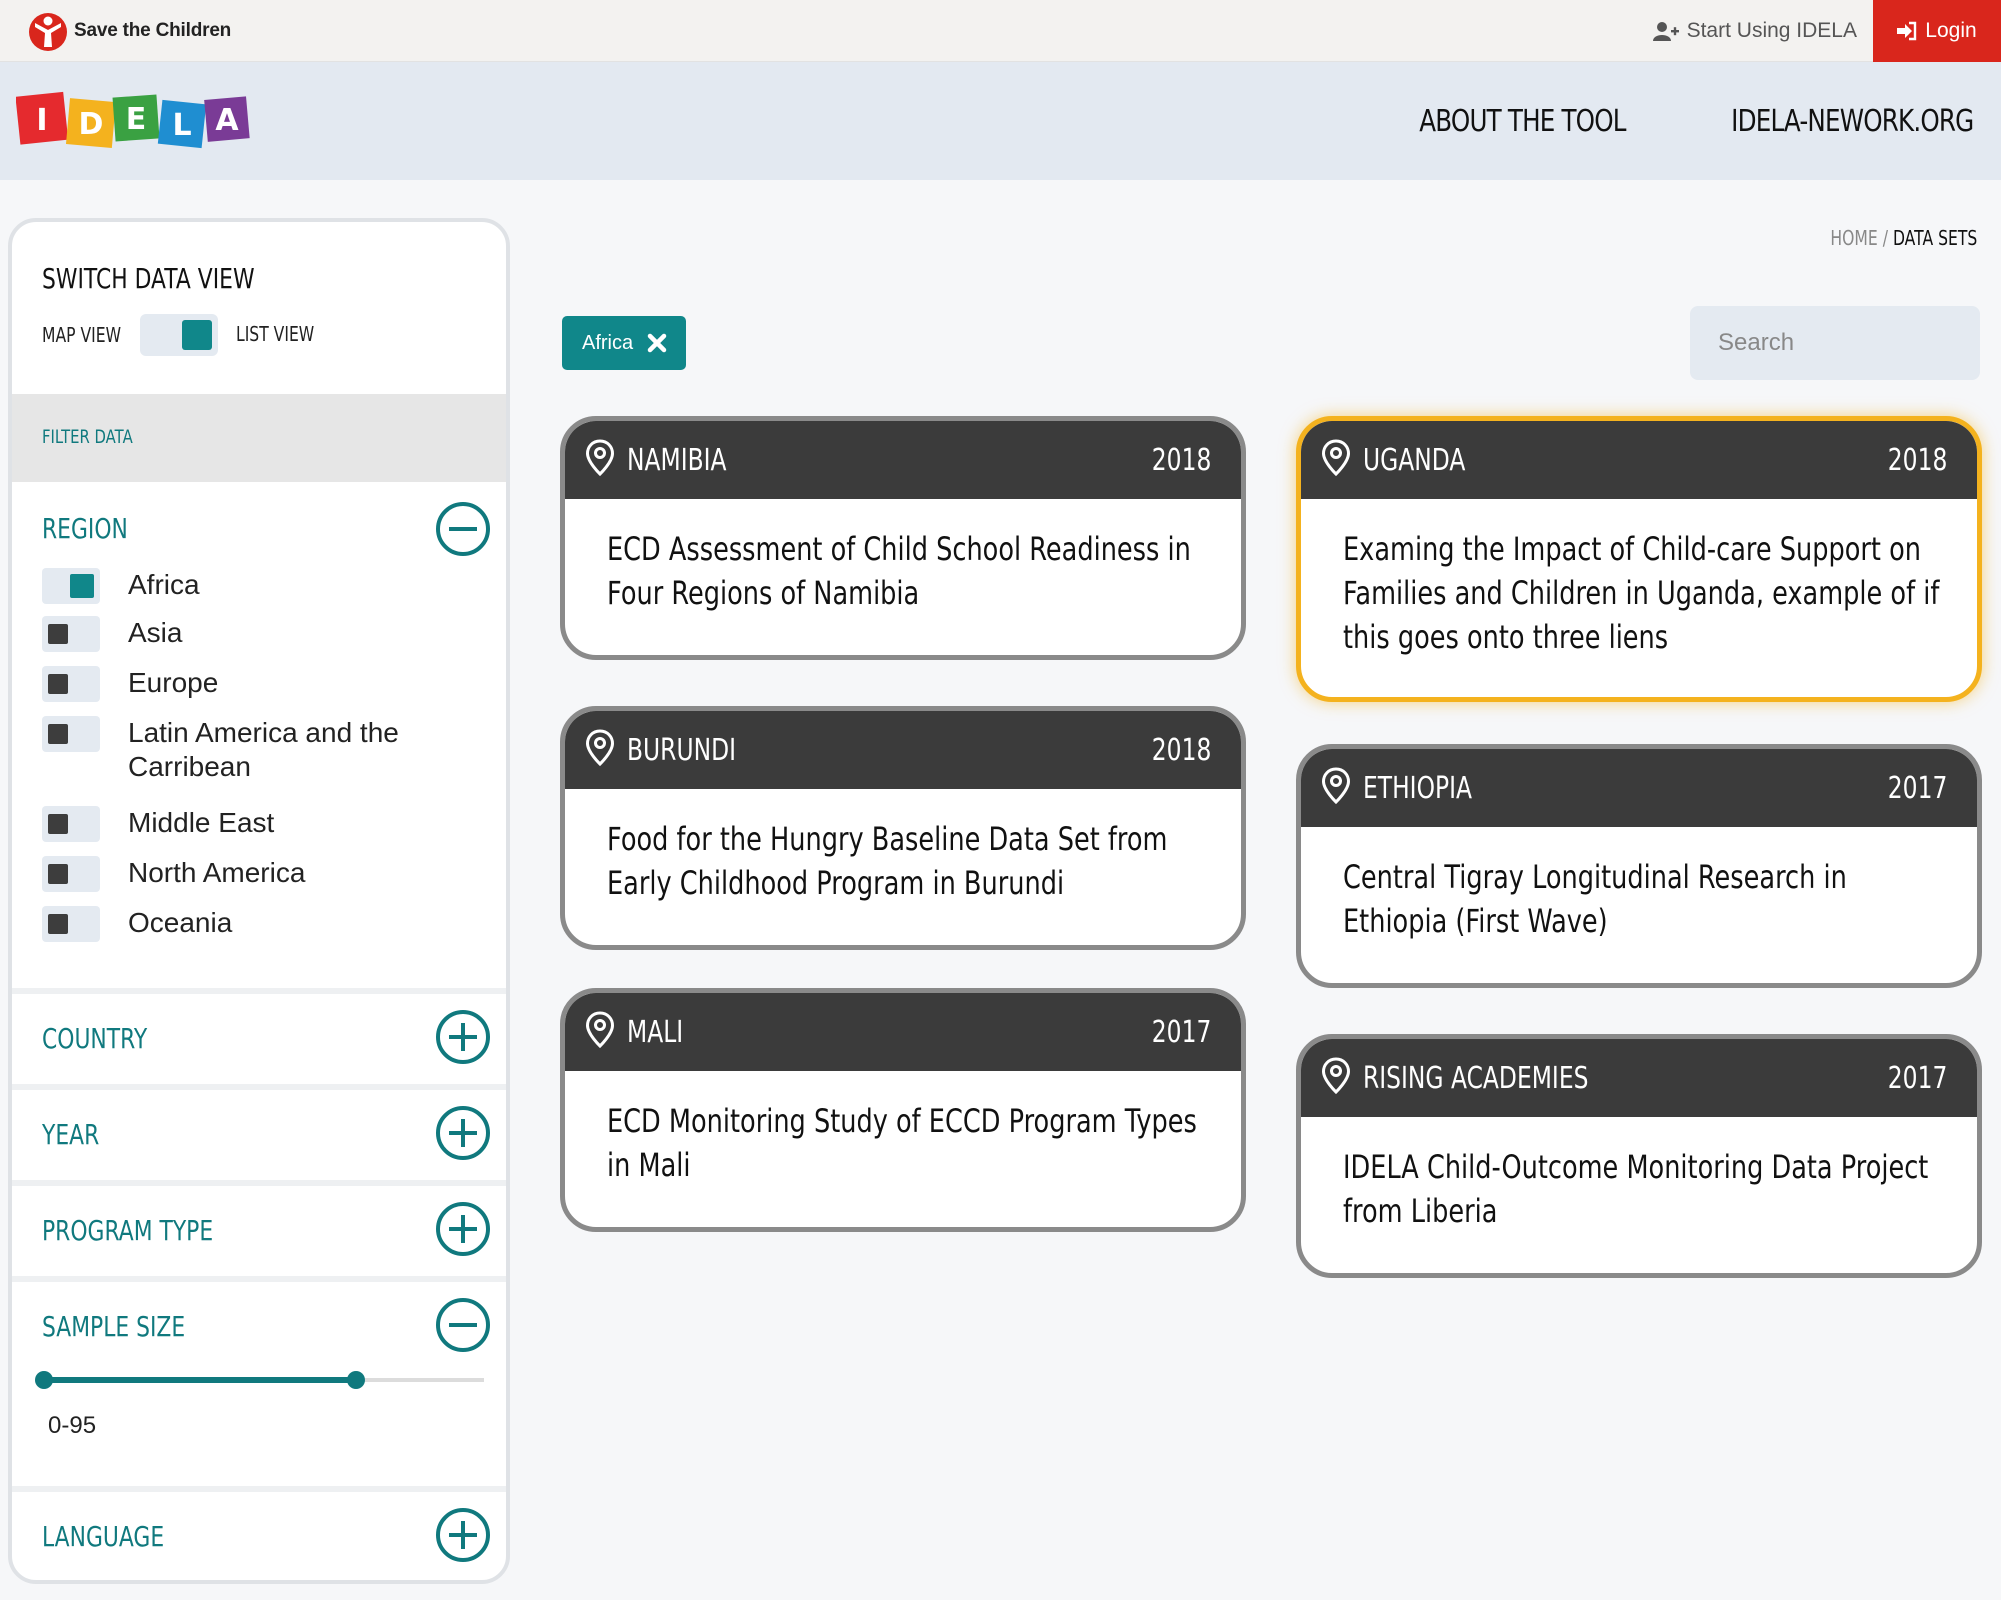 This screenshot has width=2001, height=1600. What do you see at coordinates (91, 124) in the screenshot?
I see `logo-letter-d: D` at bounding box center [91, 124].